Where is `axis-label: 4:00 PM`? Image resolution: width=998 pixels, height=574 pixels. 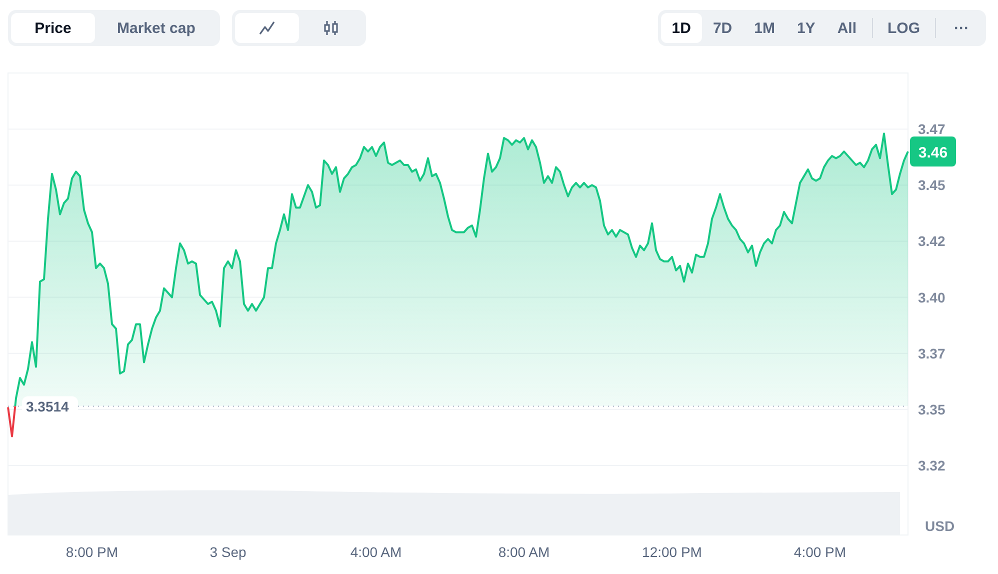
axis-label: 4:00 PM is located at coordinates (820, 552).